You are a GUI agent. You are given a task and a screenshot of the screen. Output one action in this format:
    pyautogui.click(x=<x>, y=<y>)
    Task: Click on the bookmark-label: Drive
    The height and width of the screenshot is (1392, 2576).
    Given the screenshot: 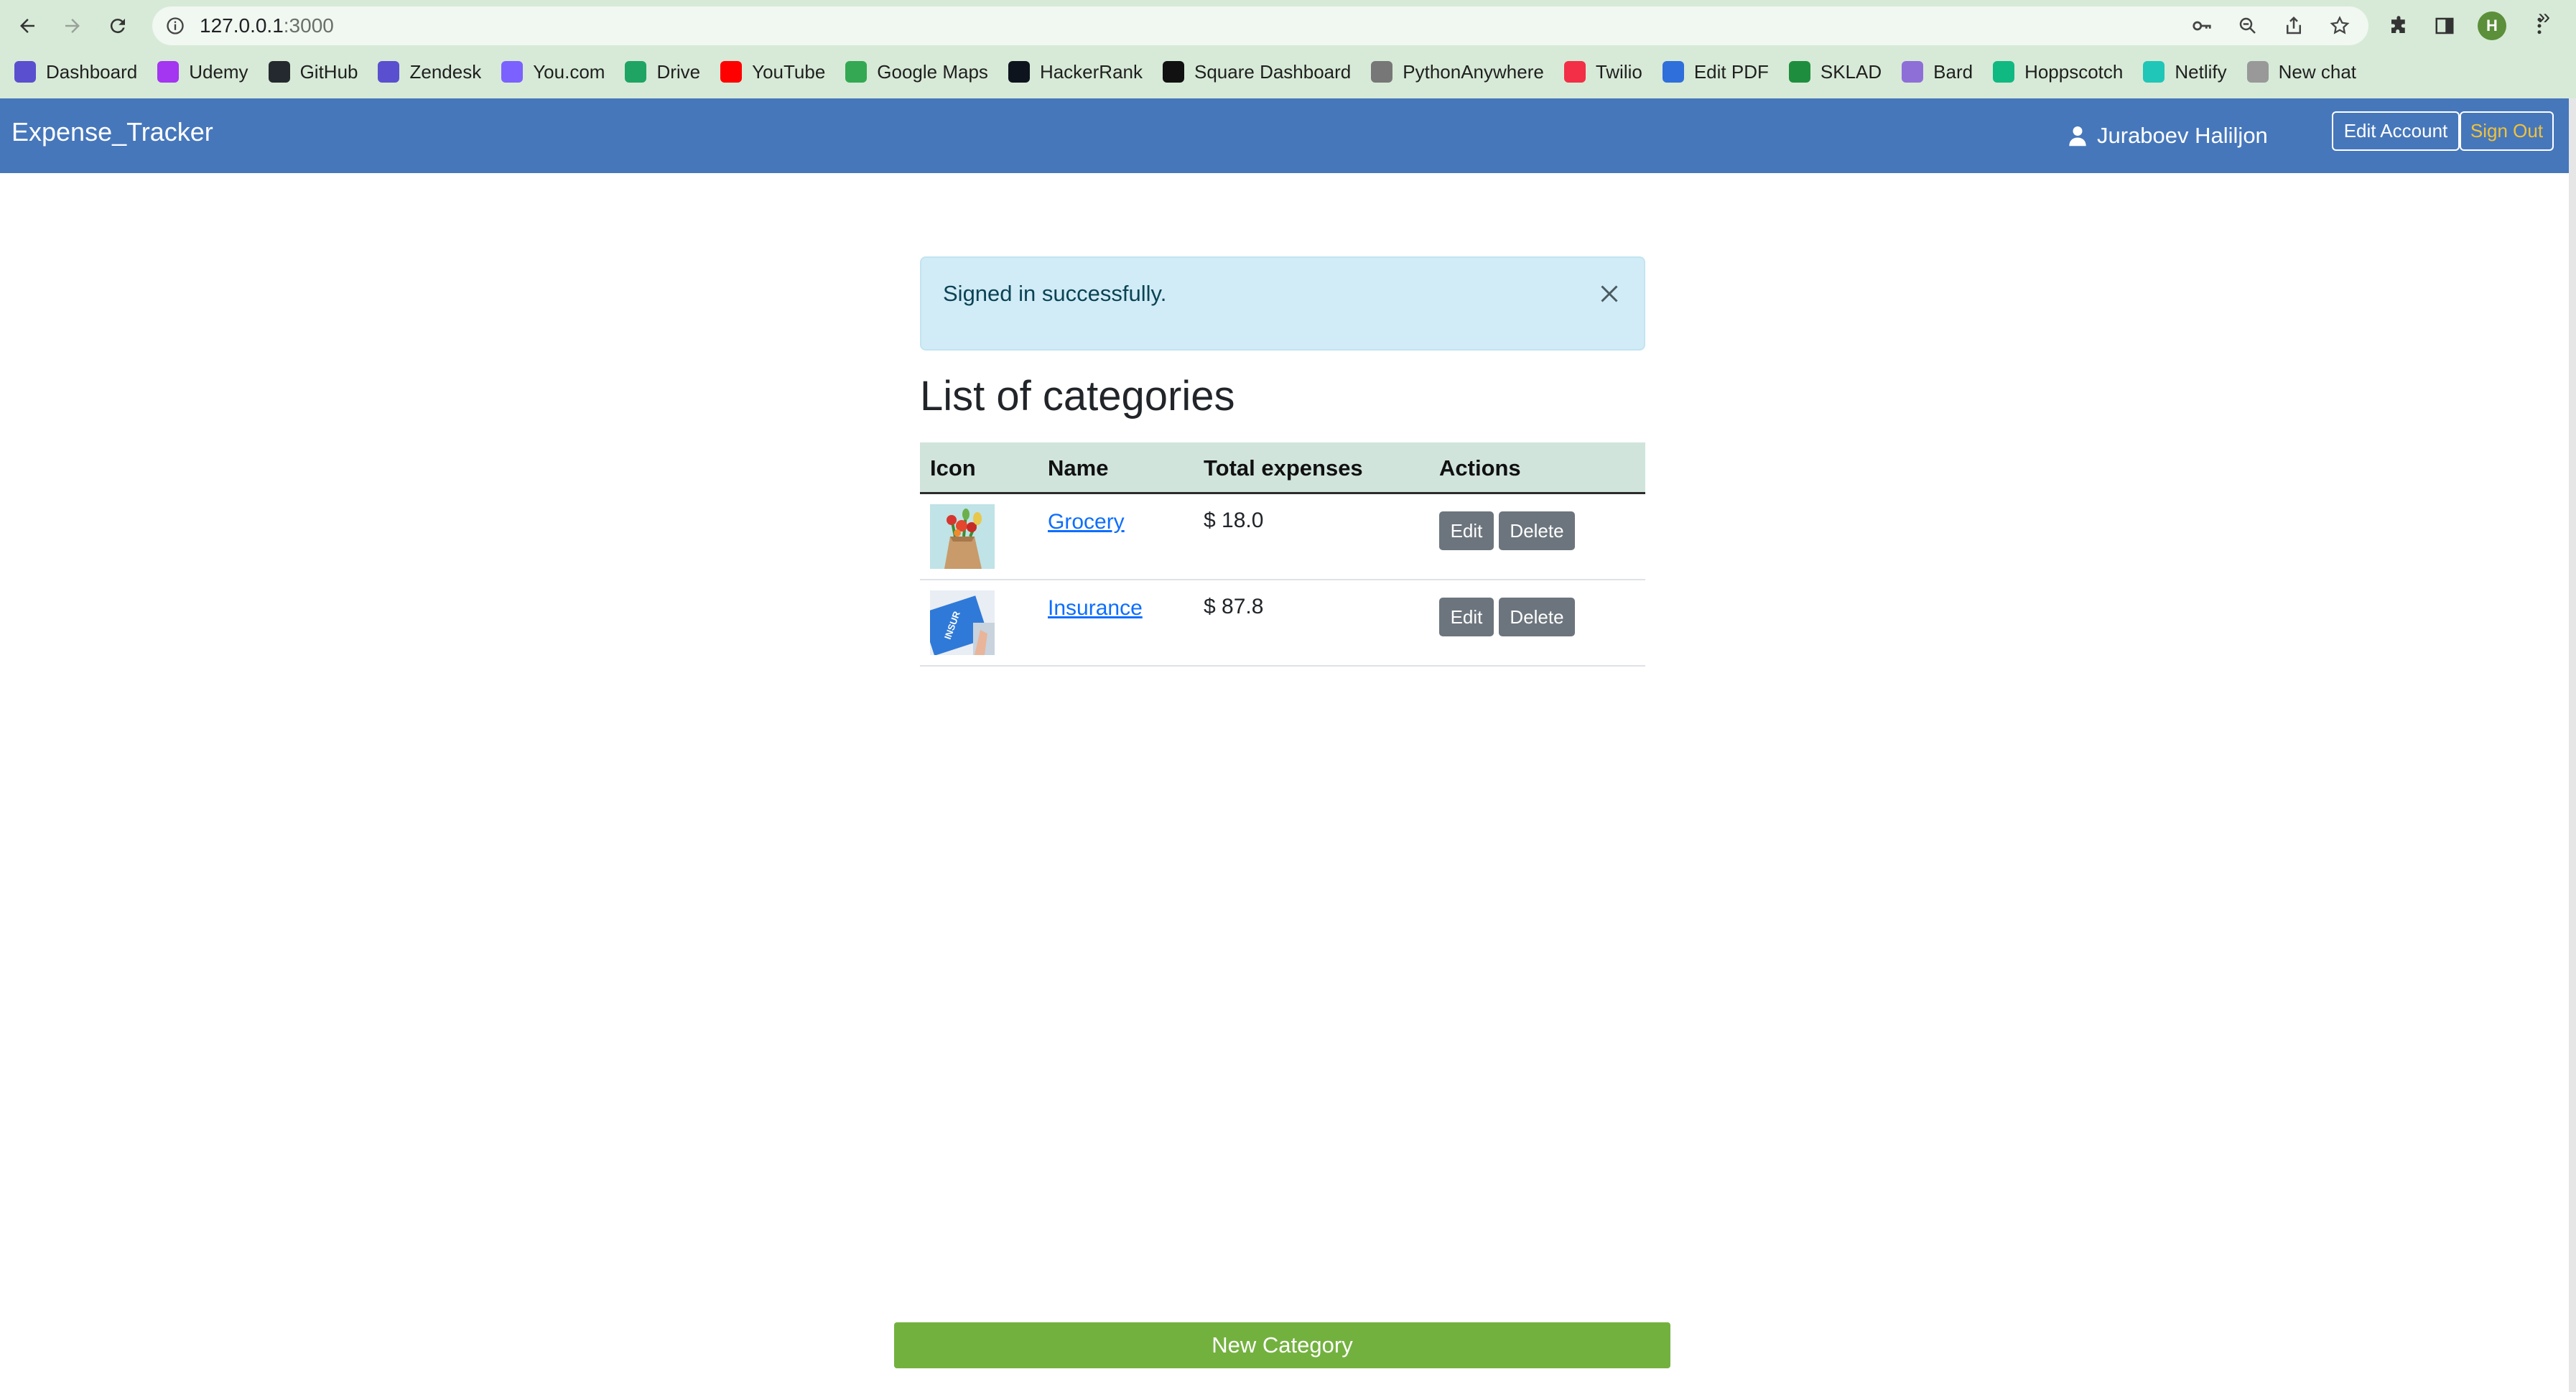 What is the action you would take?
    pyautogui.click(x=678, y=71)
    